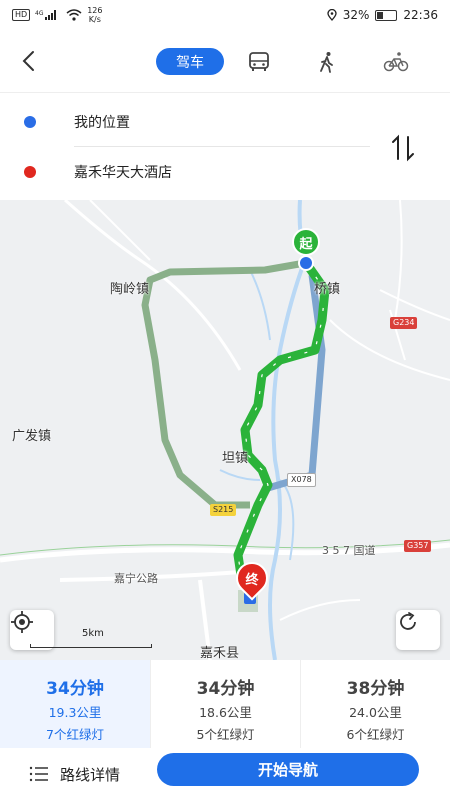 The width and height of the screenshot is (450, 800). I want to click on route-time: 38分钟, so click(375, 689).